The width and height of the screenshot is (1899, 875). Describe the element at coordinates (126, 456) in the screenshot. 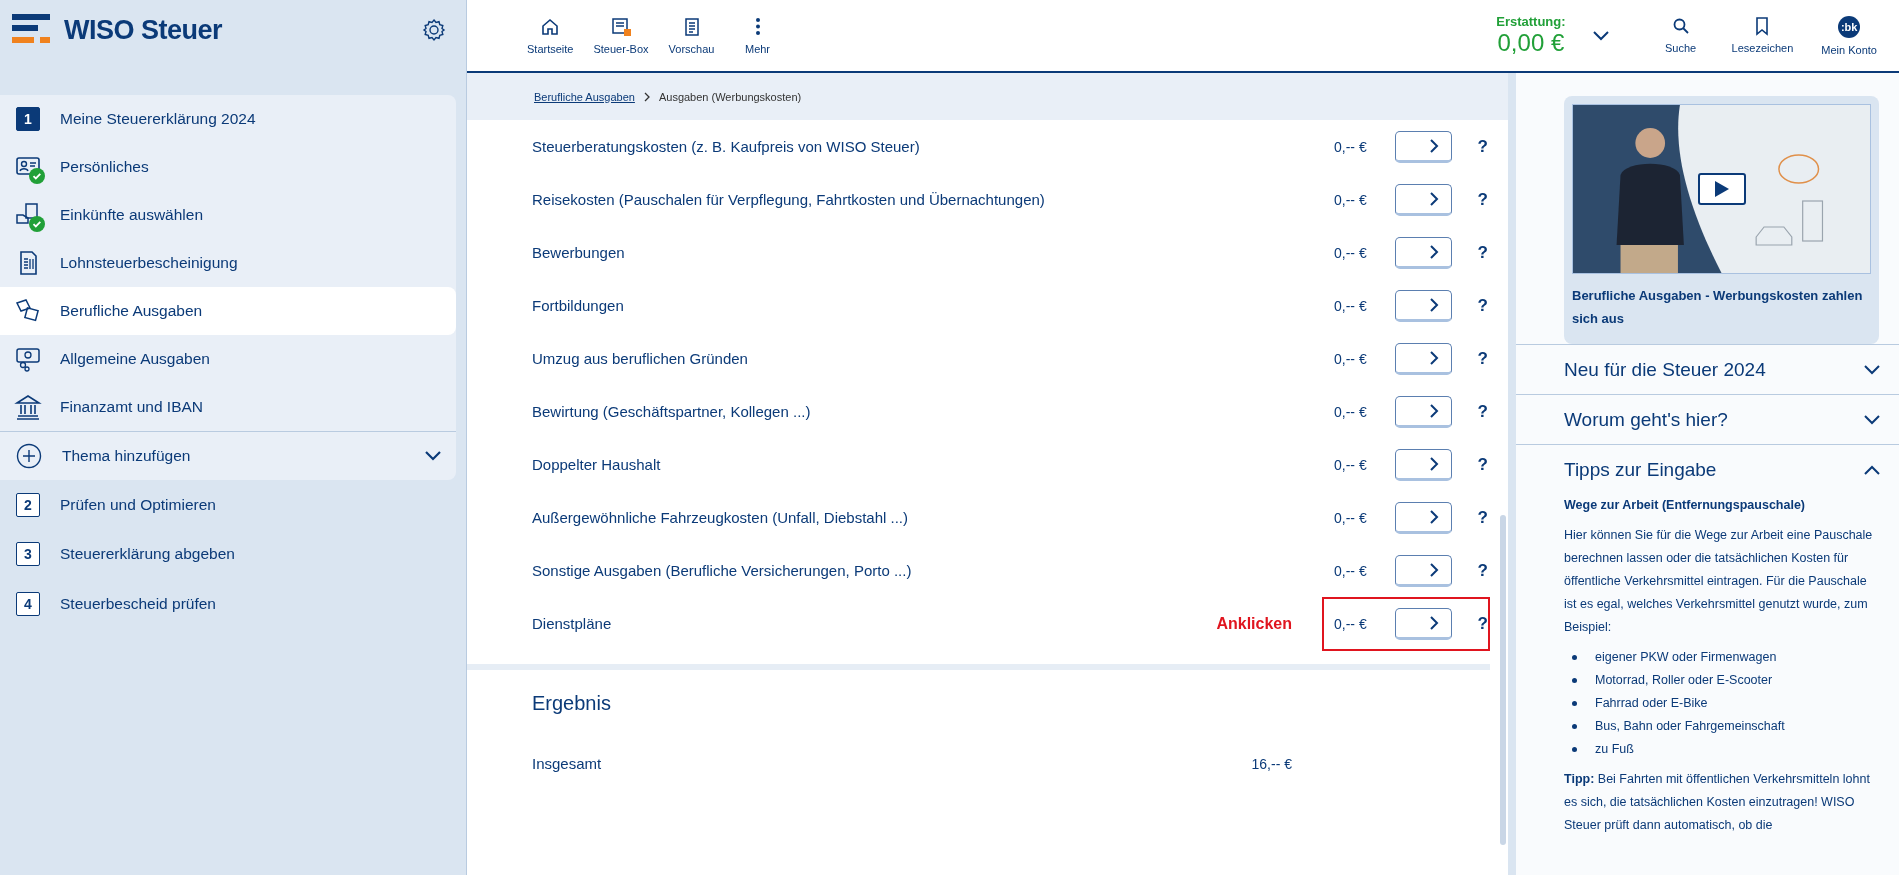

I see `add-topic-label: Thema hinzufügen` at that location.